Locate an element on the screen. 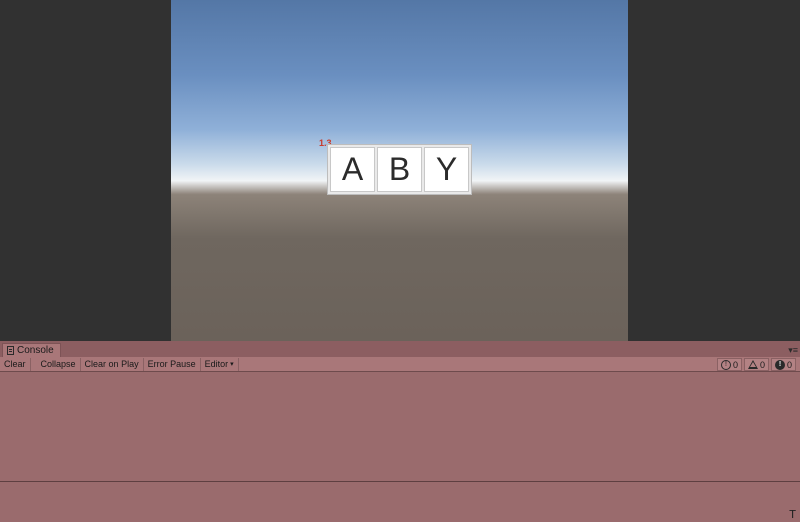 The image size is (800, 522). error-count: 0 is located at coordinates (789, 364).